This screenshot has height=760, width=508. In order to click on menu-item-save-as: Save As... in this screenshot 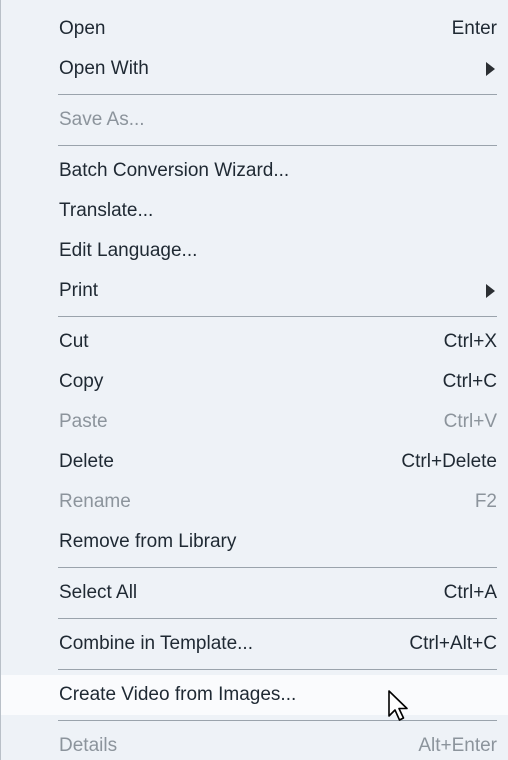, I will do `click(254, 120)`.